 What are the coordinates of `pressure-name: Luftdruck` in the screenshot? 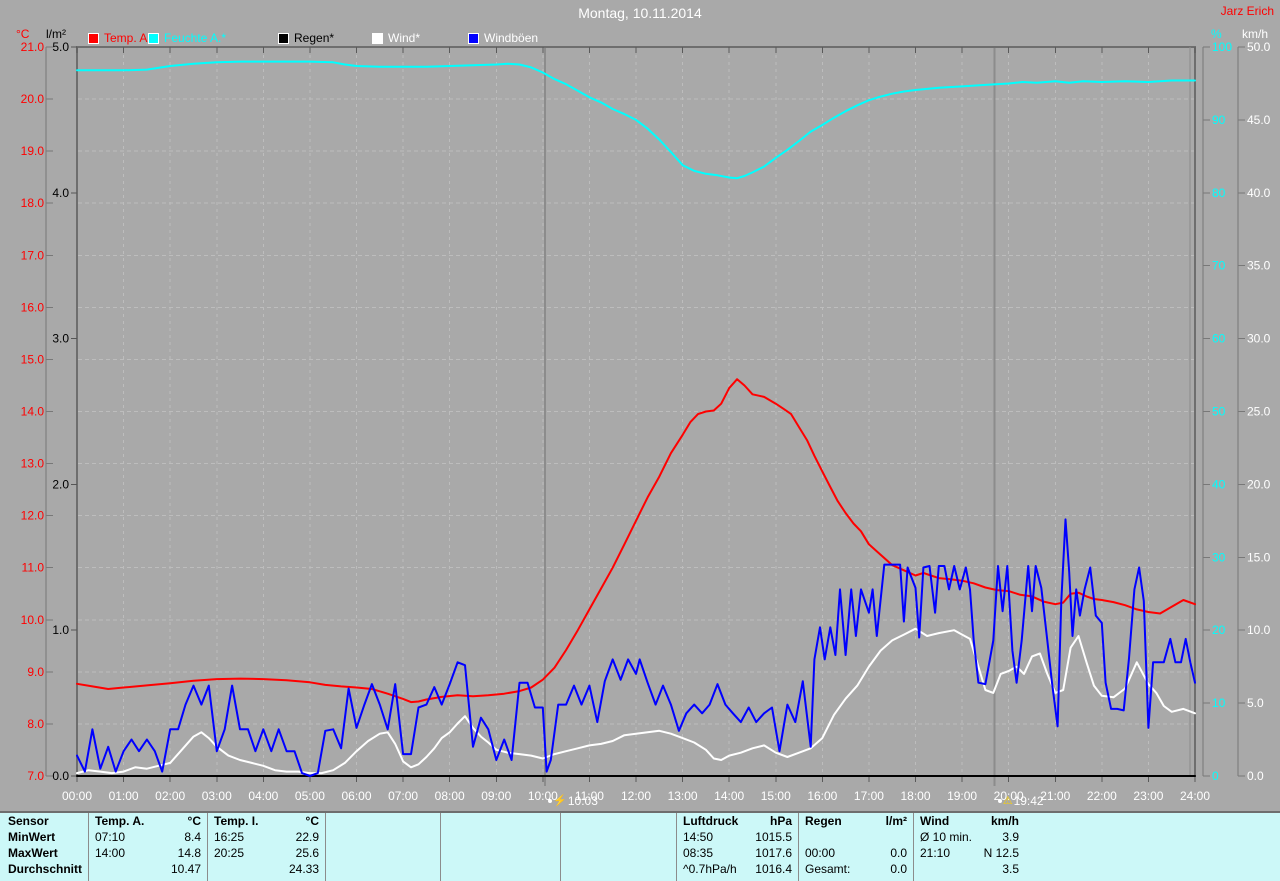 It's located at (711, 821).